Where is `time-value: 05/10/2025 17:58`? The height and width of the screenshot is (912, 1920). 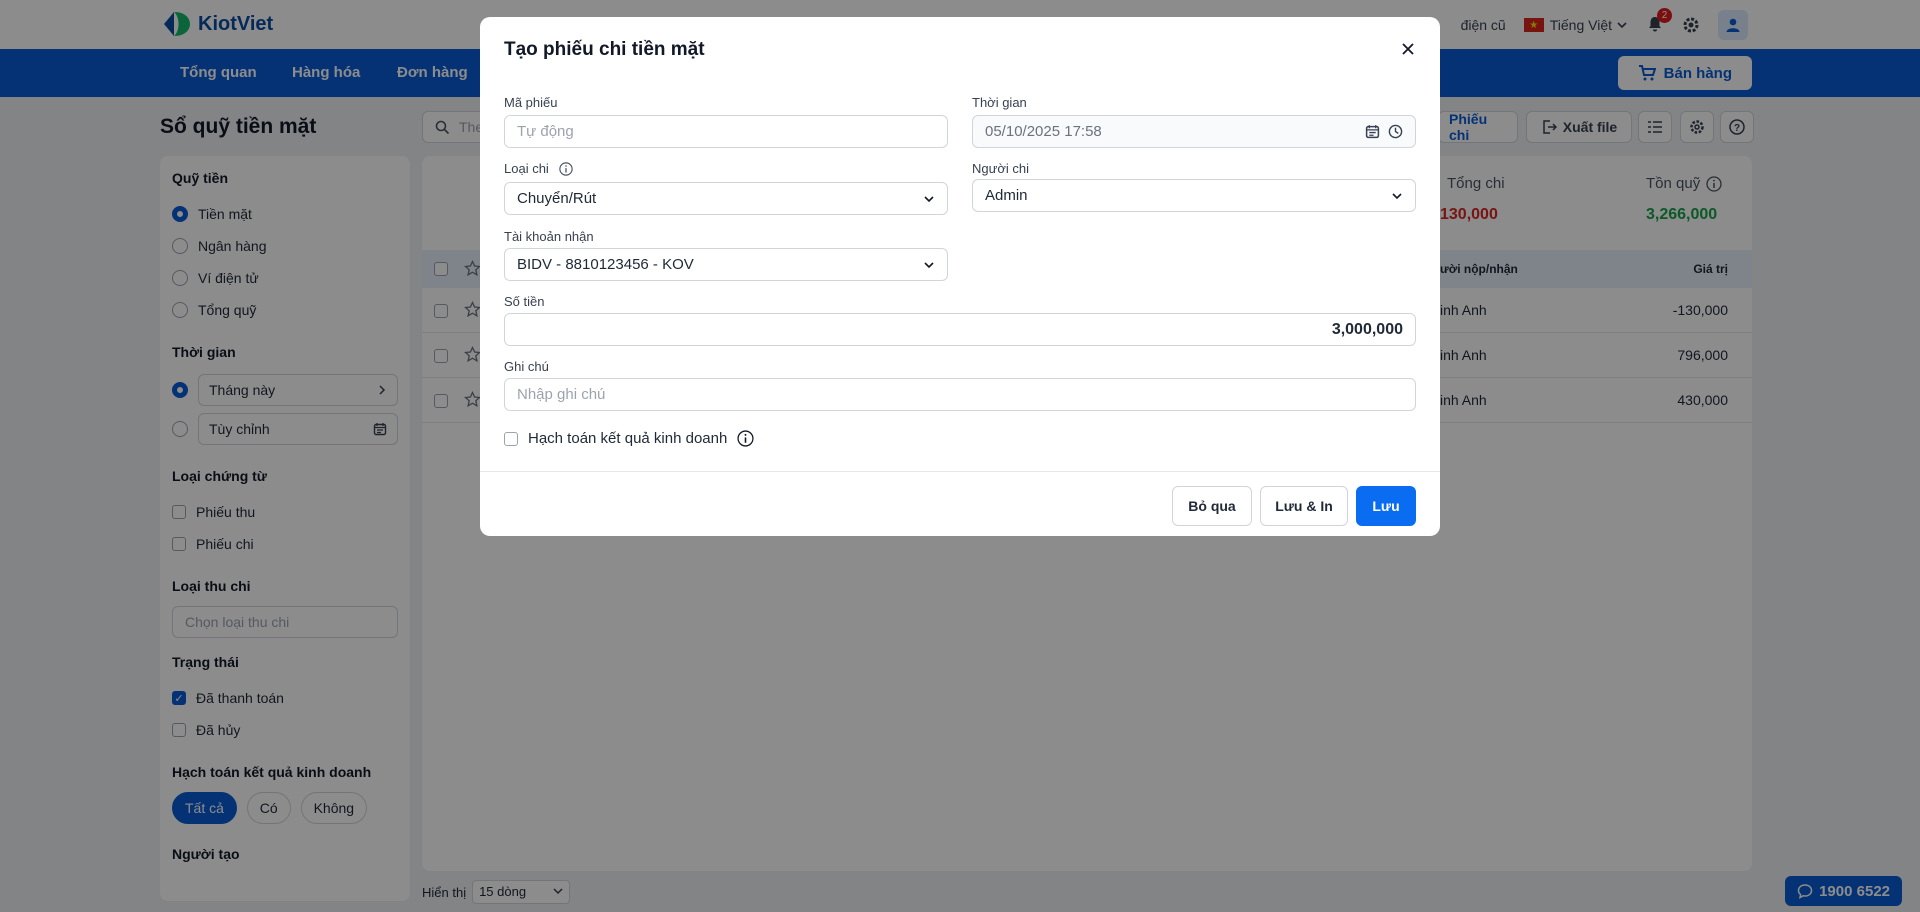 time-value: 05/10/2025 17:58 is located at coordinates (1043, 131).